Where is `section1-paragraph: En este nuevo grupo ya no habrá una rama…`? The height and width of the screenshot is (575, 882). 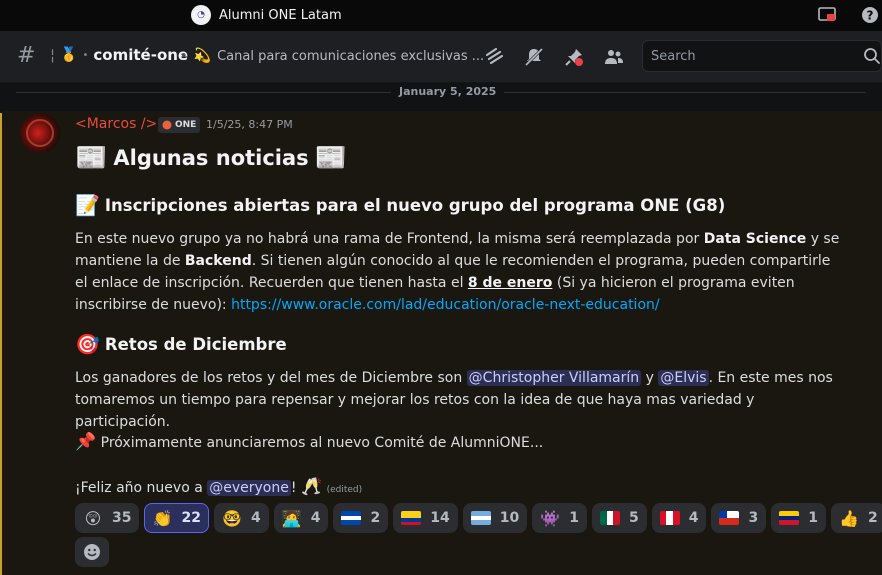
section1-paragraph: En este nuevo grupo ya no habrá una rama… is located at coordinates (460, 272).